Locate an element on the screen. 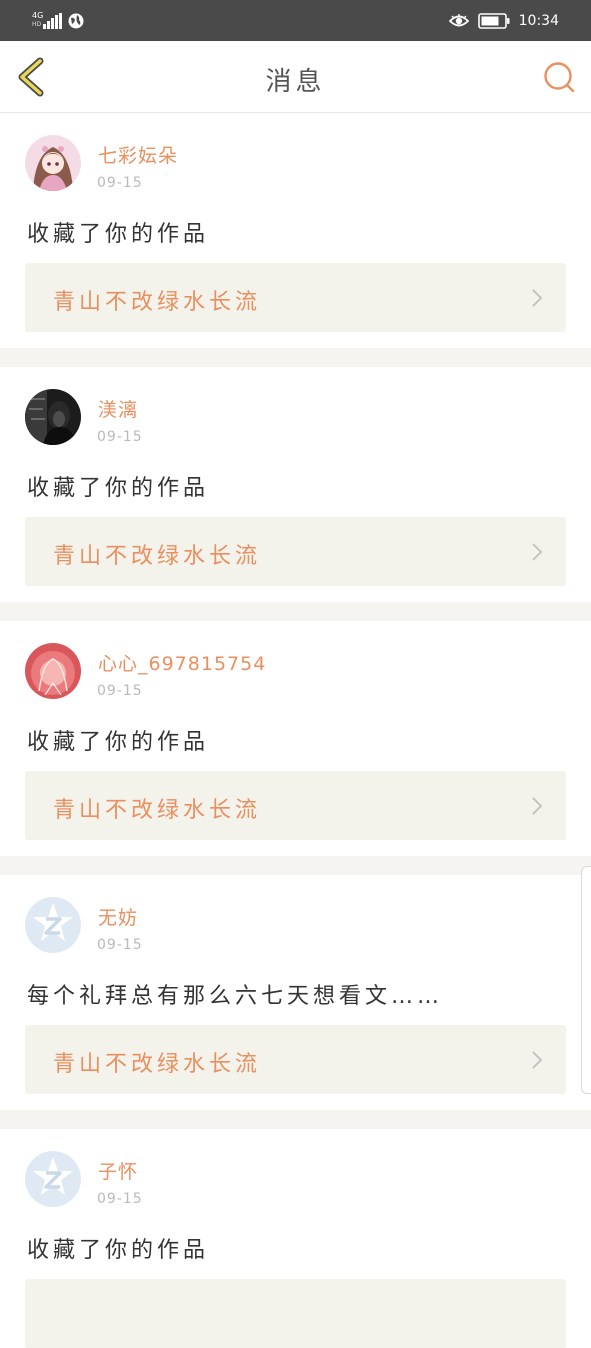  status-right: 10:34 is located at coordinates (503, 20).